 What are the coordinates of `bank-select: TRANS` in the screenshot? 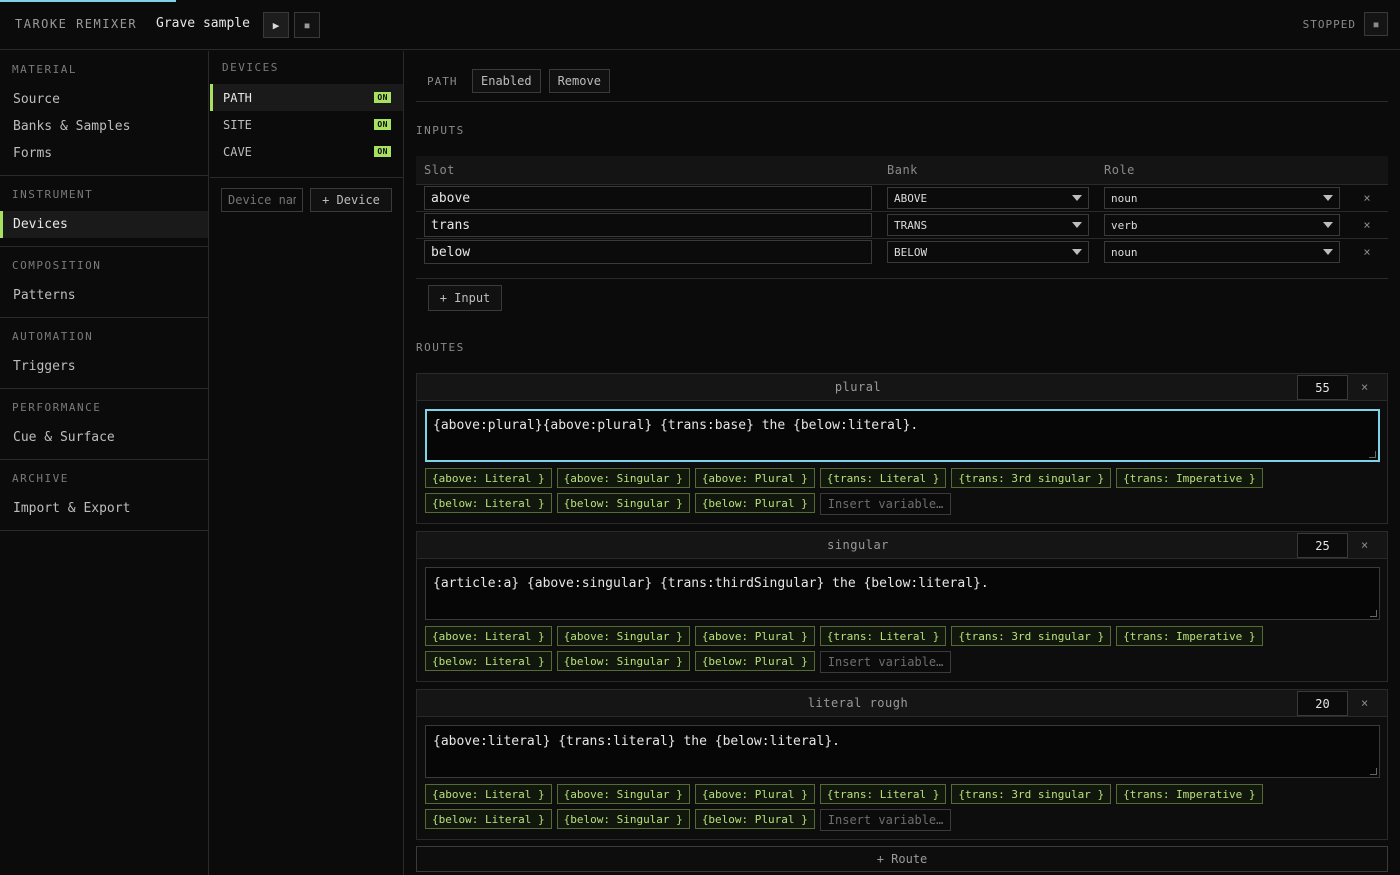 It's located at (988, 225).